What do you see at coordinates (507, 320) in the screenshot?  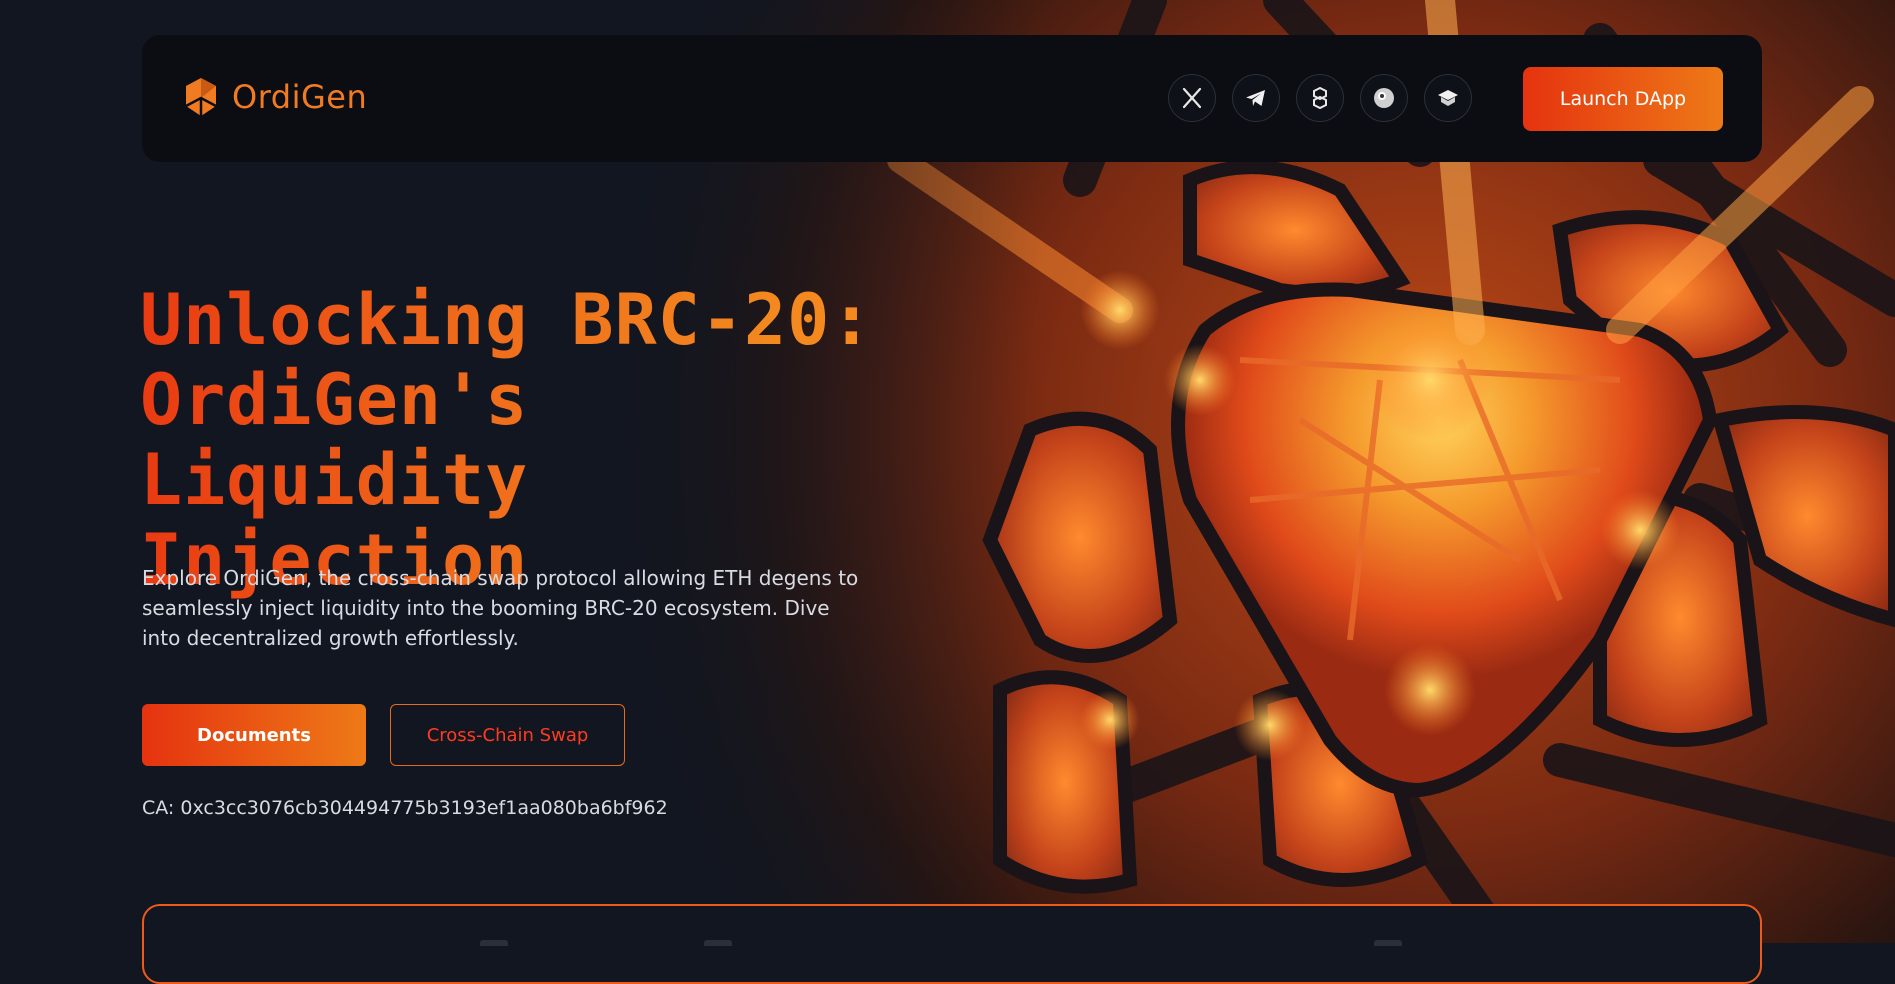 I see `hero-title-line: Unlocking BRC-20:` at bounding box center [507, 320].